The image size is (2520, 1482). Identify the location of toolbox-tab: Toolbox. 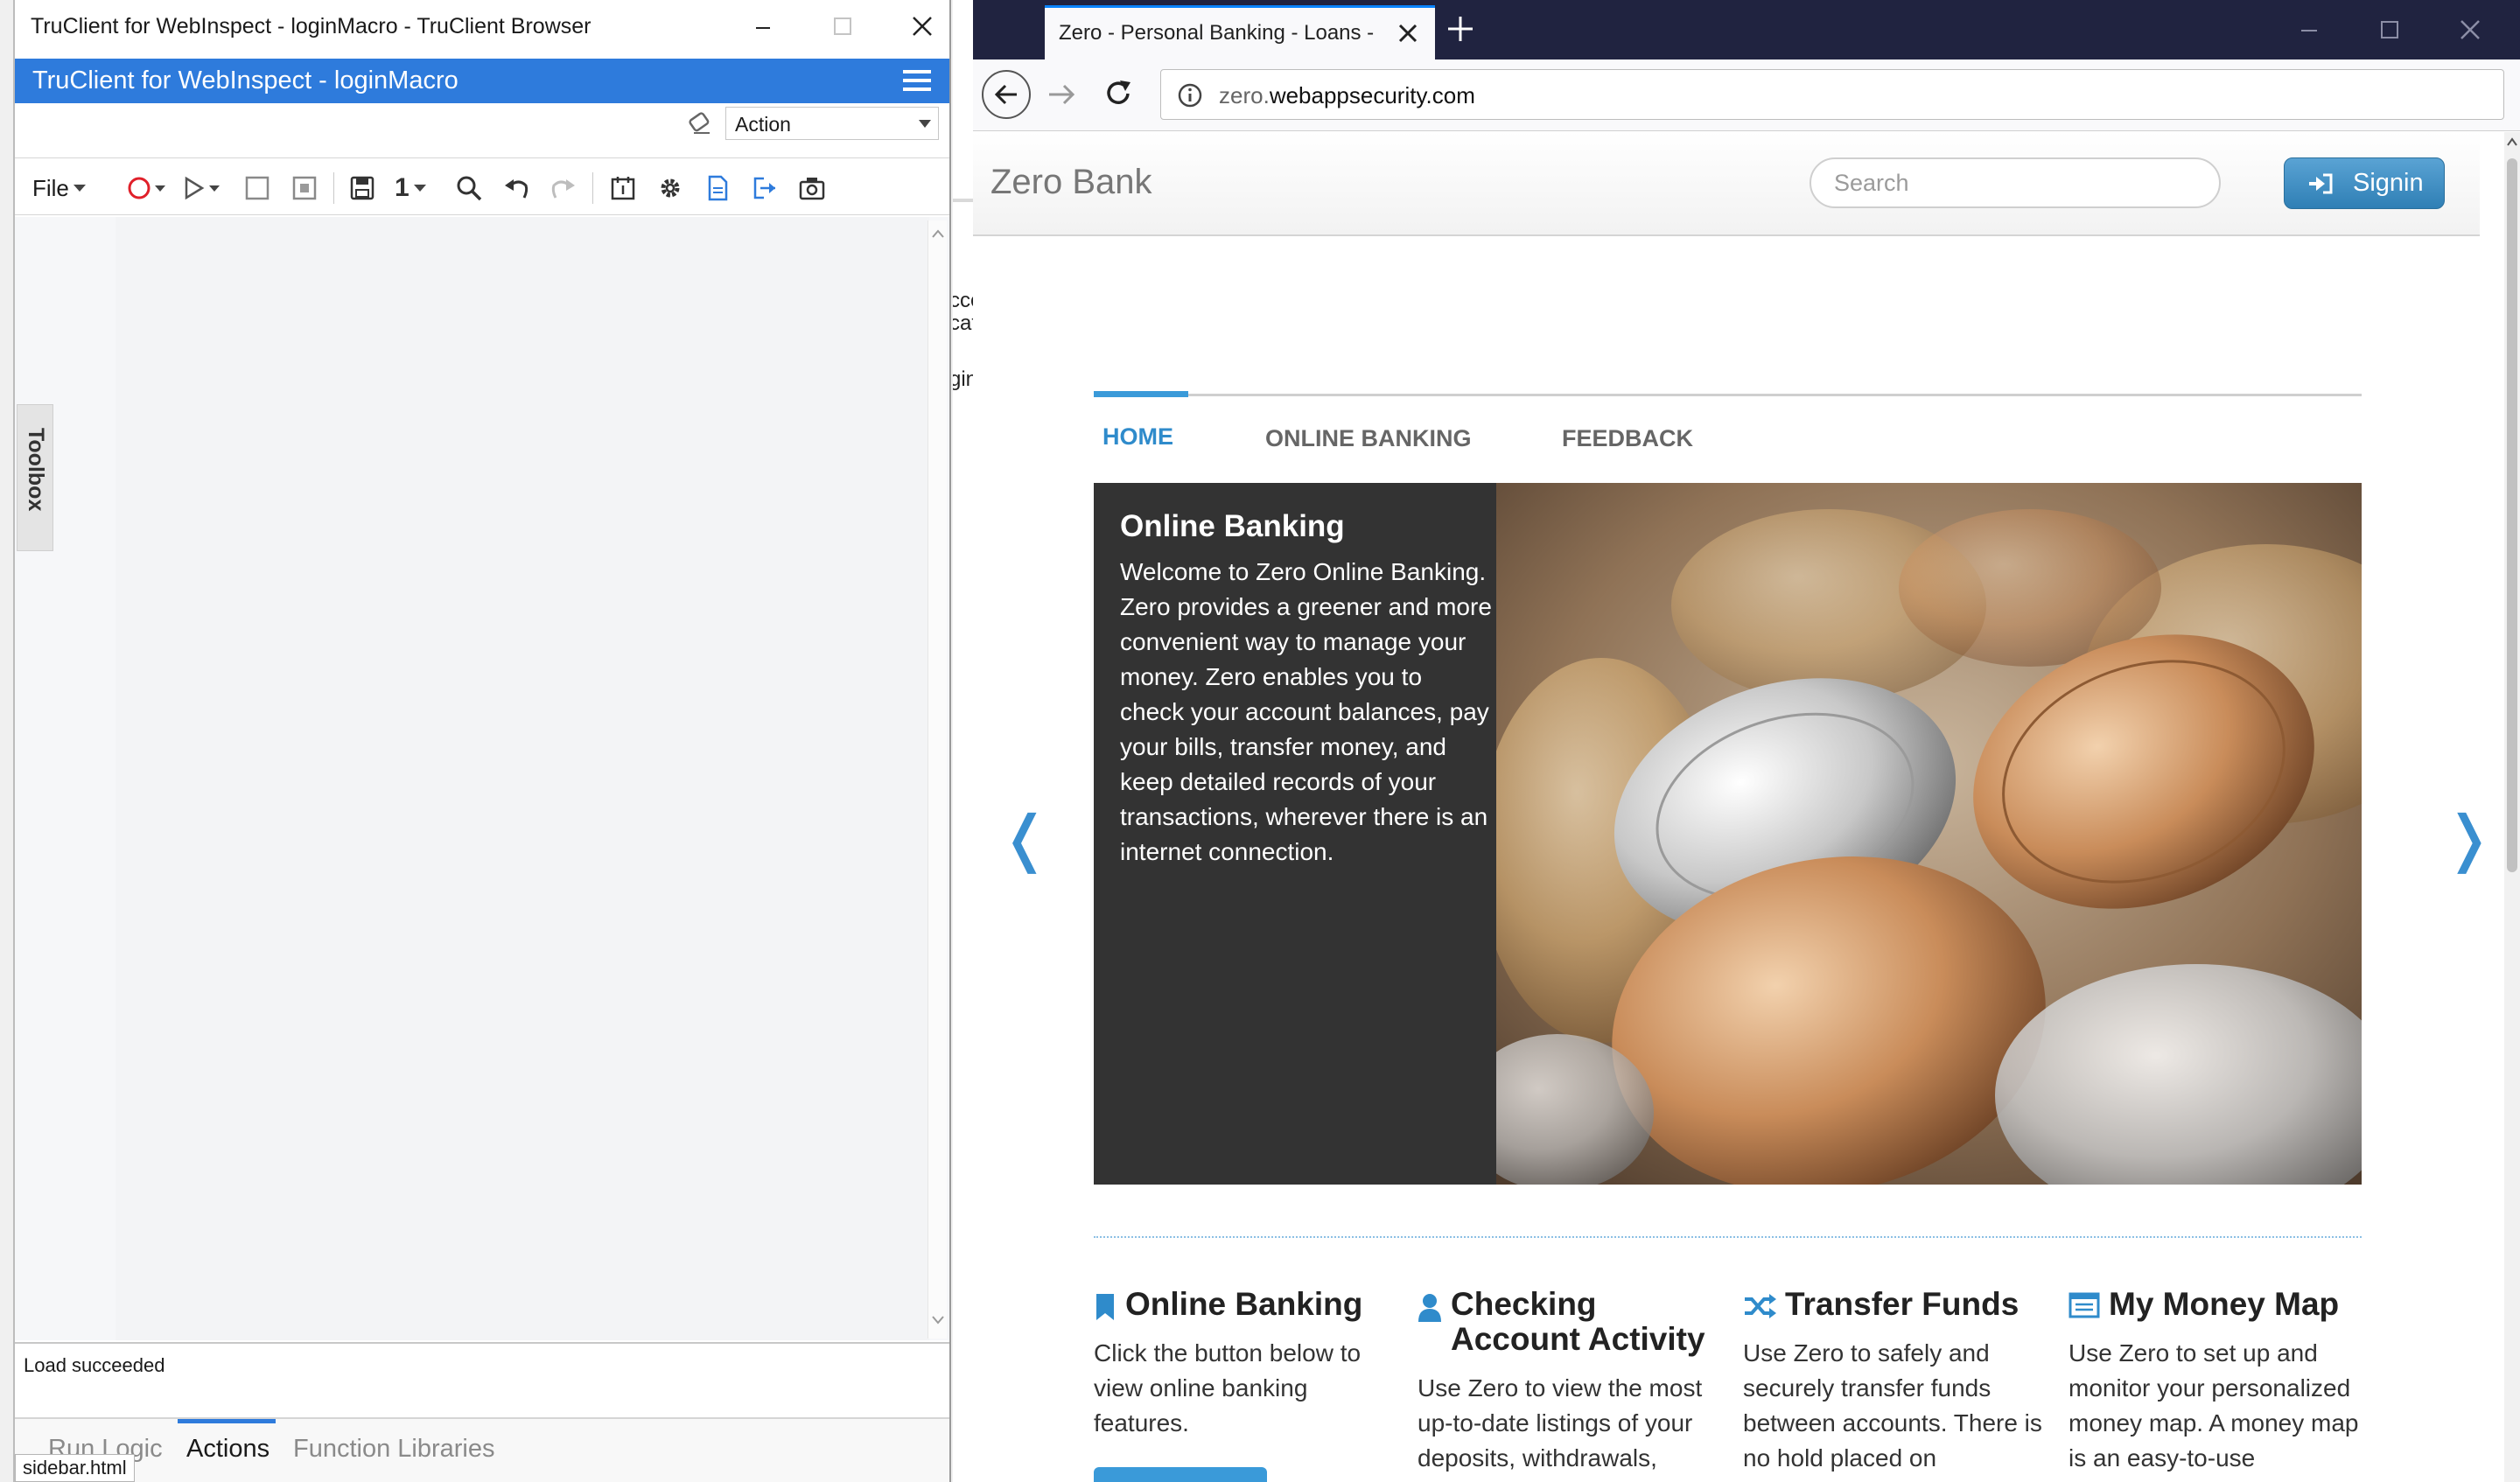
(35, 477).